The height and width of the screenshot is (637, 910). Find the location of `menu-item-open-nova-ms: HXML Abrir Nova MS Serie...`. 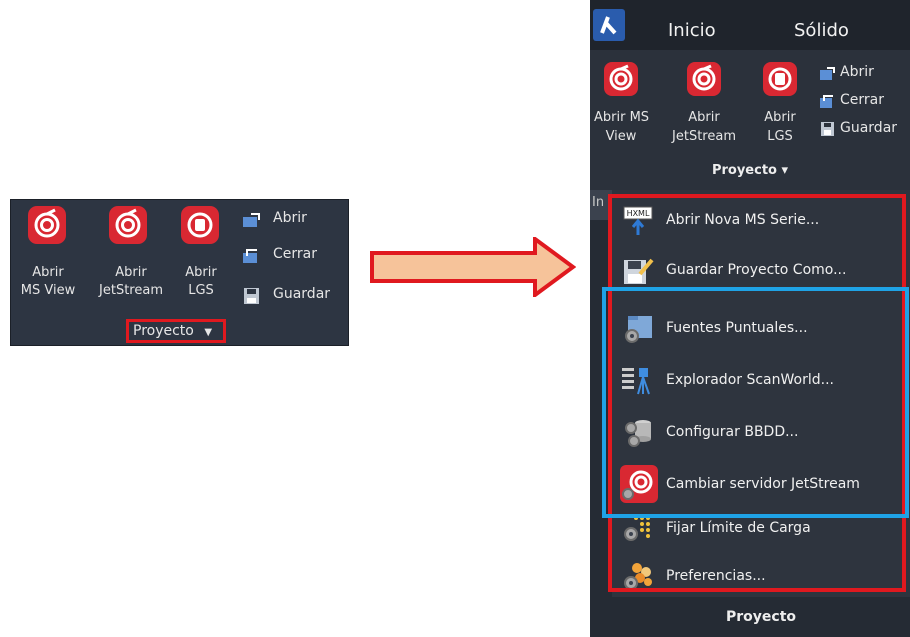

menu-item-open-nova-ms: HXML Abrir Nova MS Serie... is located at coordinates (761, 221).